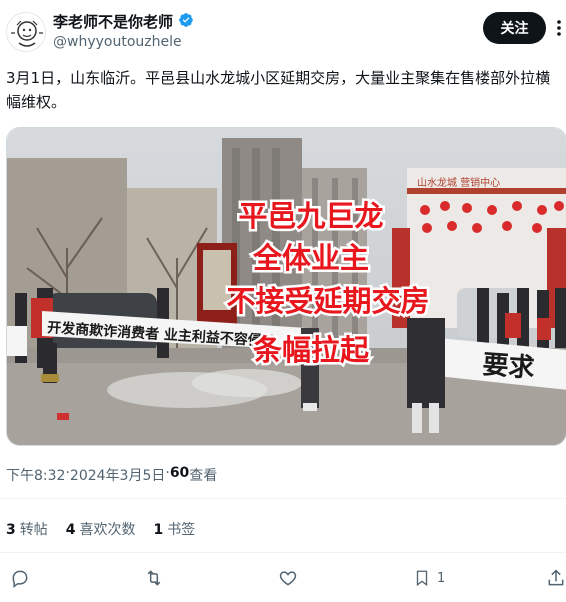 The width and height of the screenshot is (566, 602). I want to click on verified-badge-icon, so click(186, 22).